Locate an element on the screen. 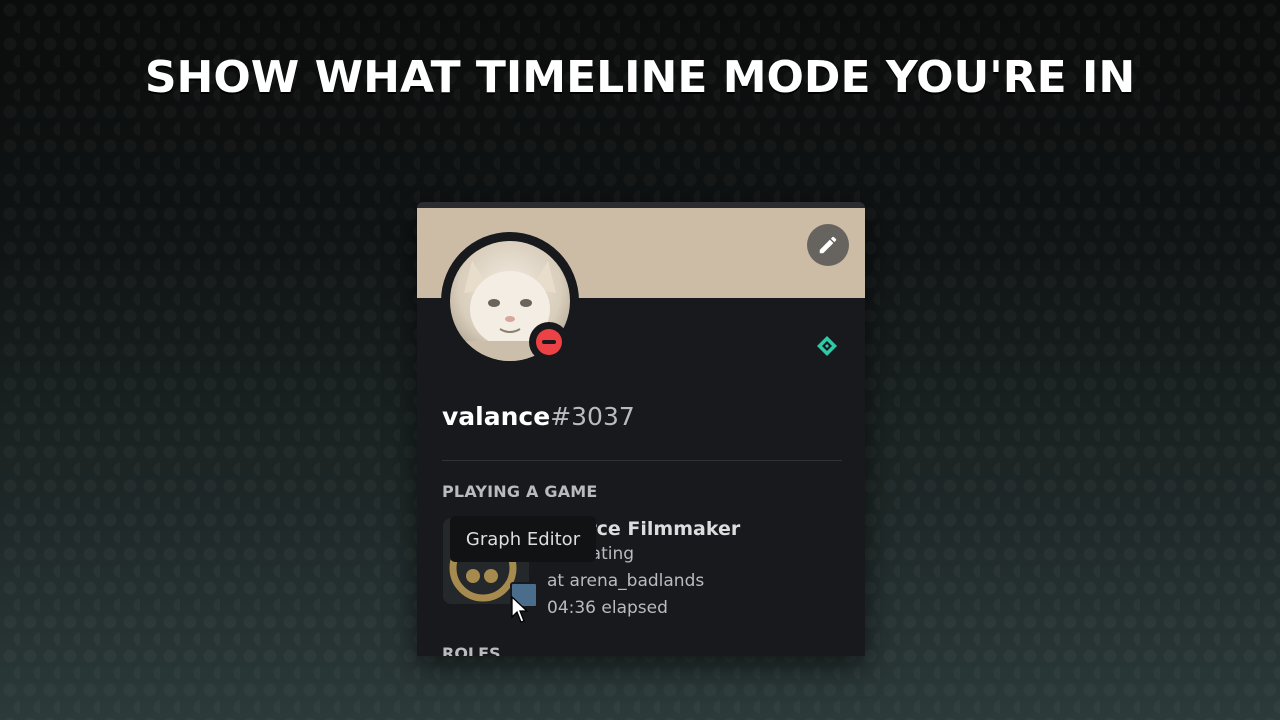 This screenshot has width=1280, height=720. edit-profile-button is located at coordinates (828, 245).